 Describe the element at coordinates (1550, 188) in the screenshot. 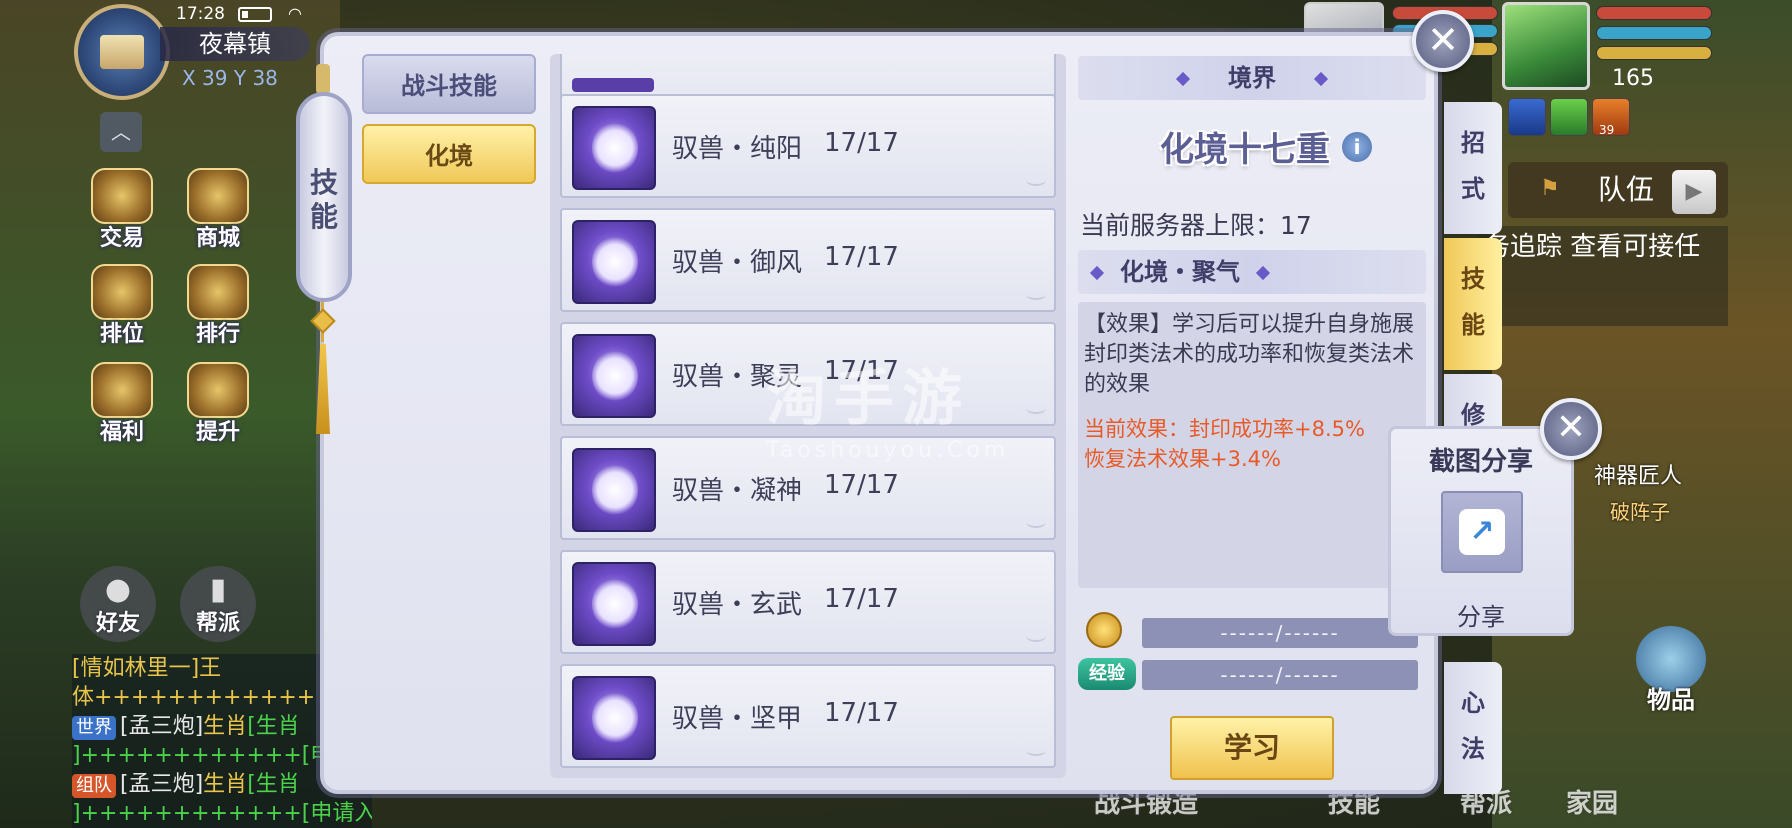

I see `flag-icon: ⚑` at that location.